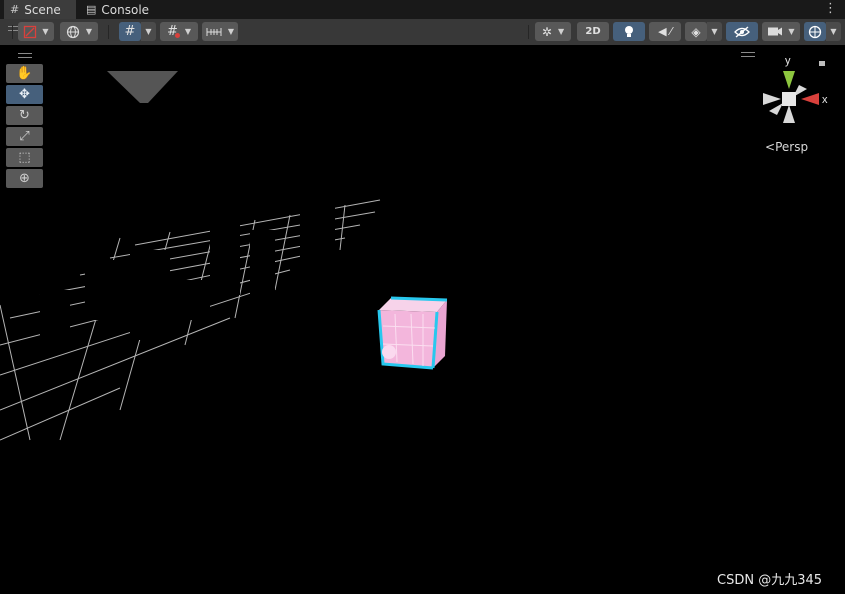 The height and width of the screenshot is (594, 845). I want to click on x-axis-cone, so click(810, 99).